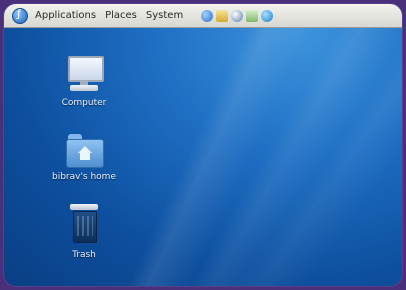 This screenshot has height=290, width=406. I want to click on desktop-icon-label: Trash, so click(84, 255).